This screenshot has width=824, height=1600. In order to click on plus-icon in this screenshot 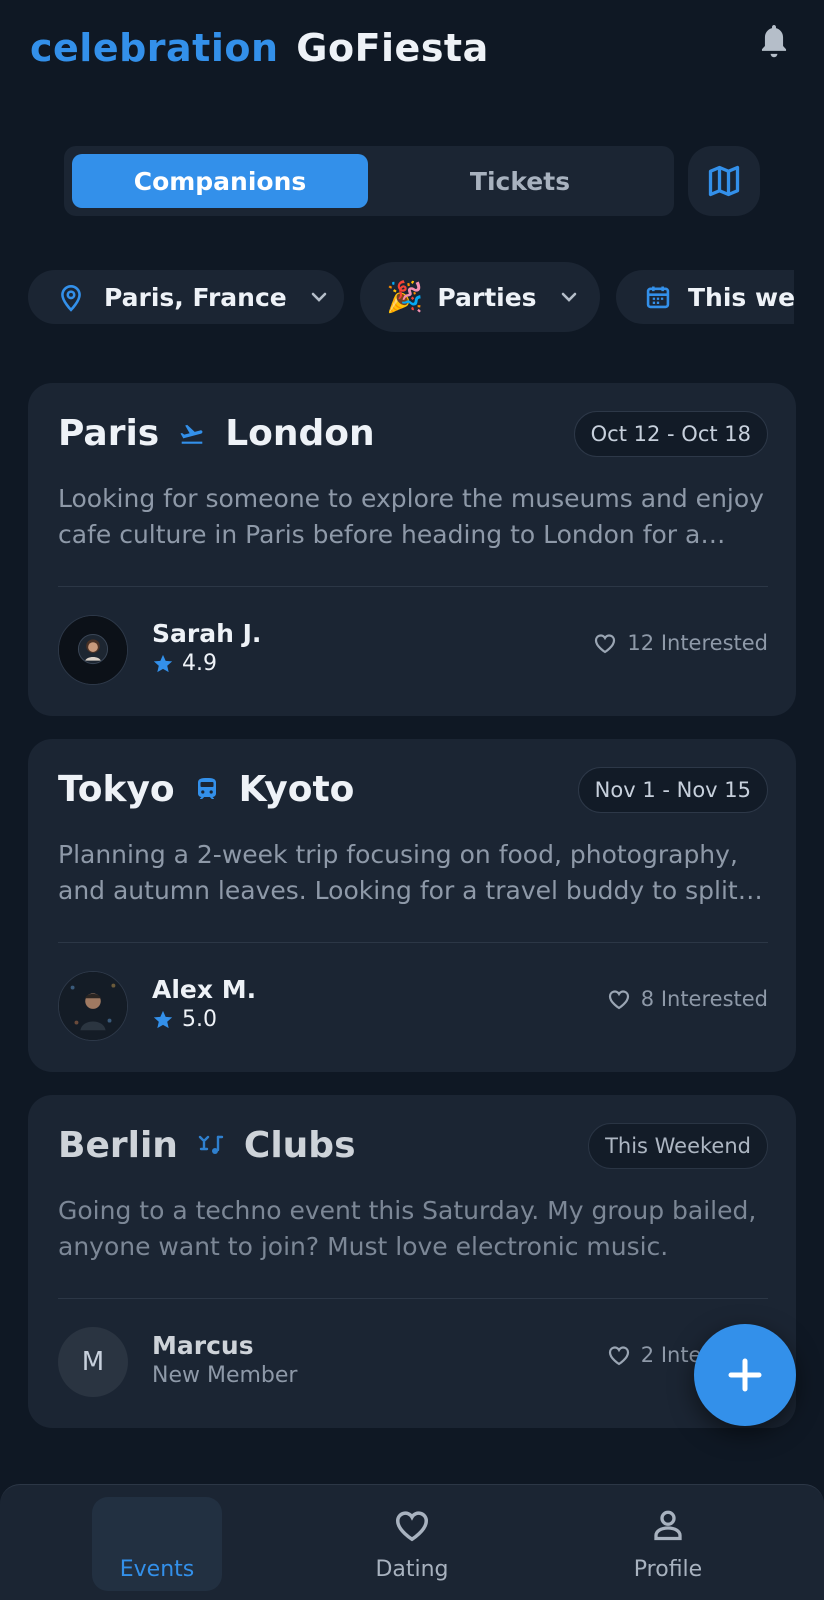, I will do `click(745, 1375)`.